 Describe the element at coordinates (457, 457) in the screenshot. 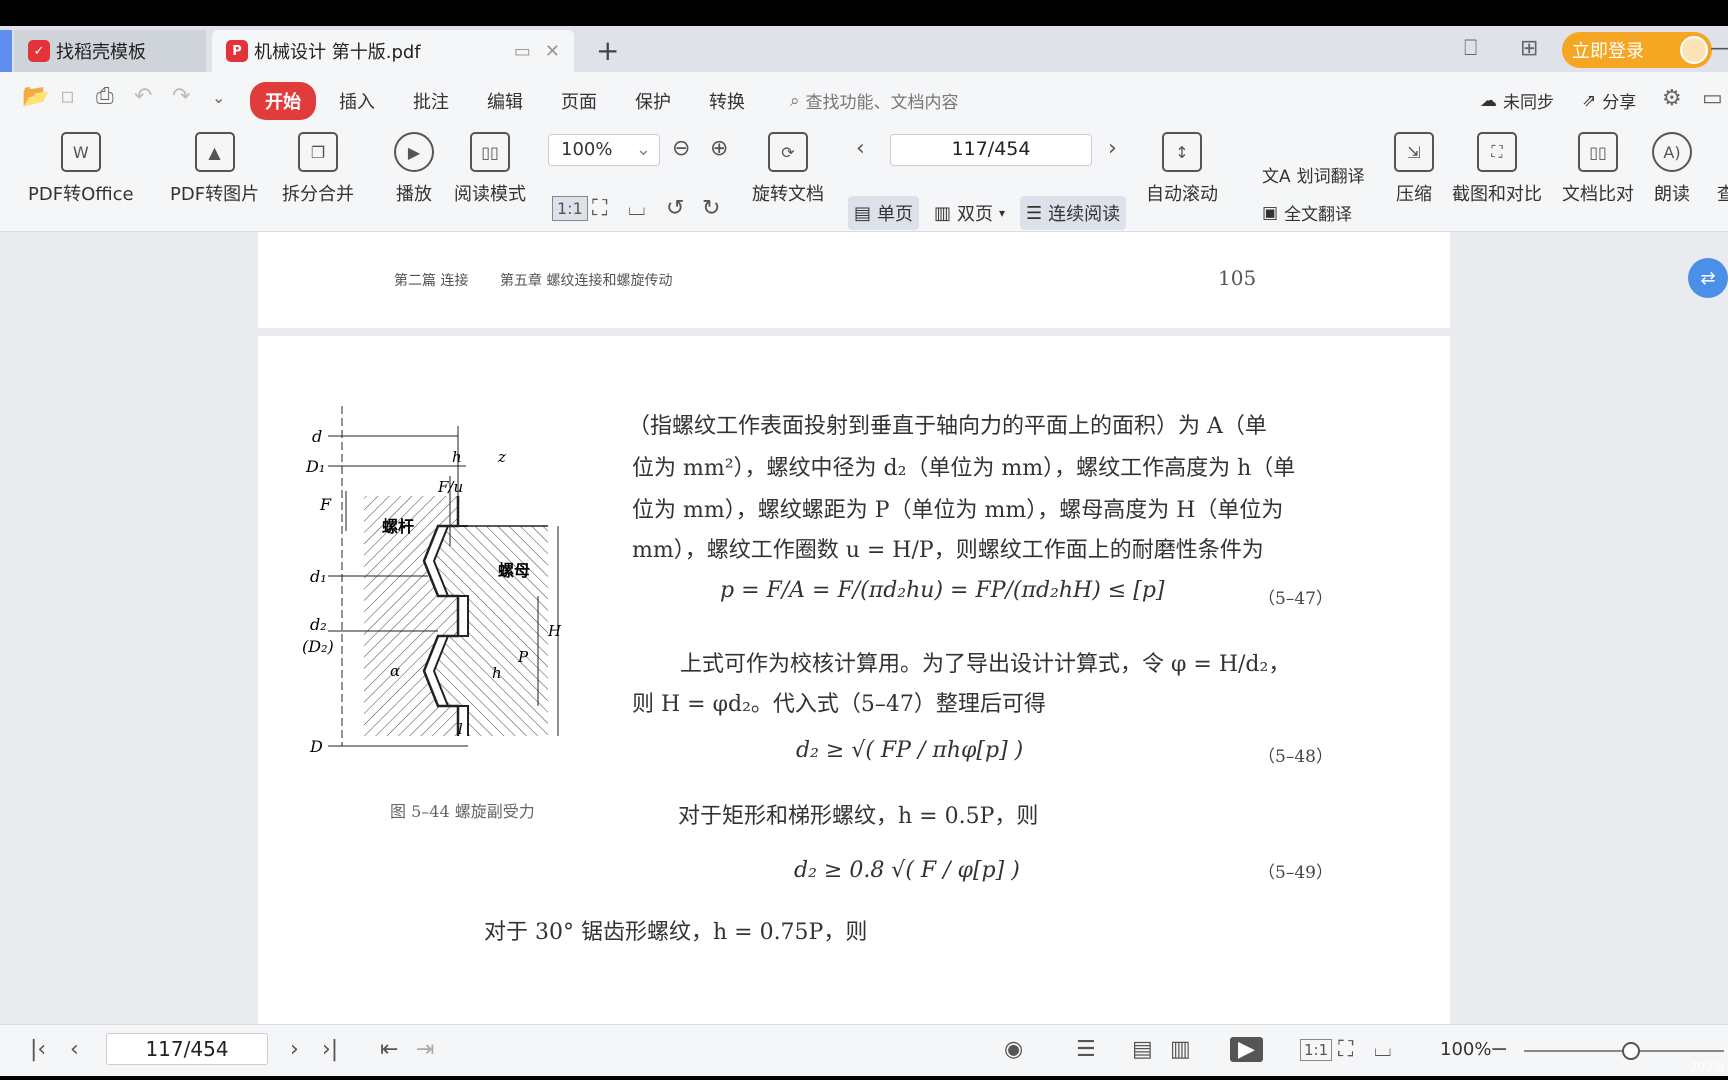

I see `label-h: h` at that location.